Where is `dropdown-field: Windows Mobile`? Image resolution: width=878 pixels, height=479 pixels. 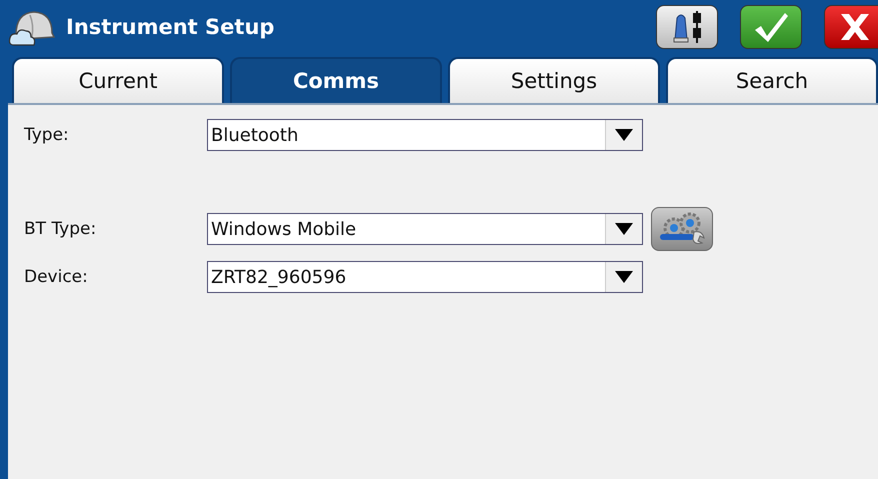
dropdown-field: Windows Mobile is located at coordinates (425, 229).